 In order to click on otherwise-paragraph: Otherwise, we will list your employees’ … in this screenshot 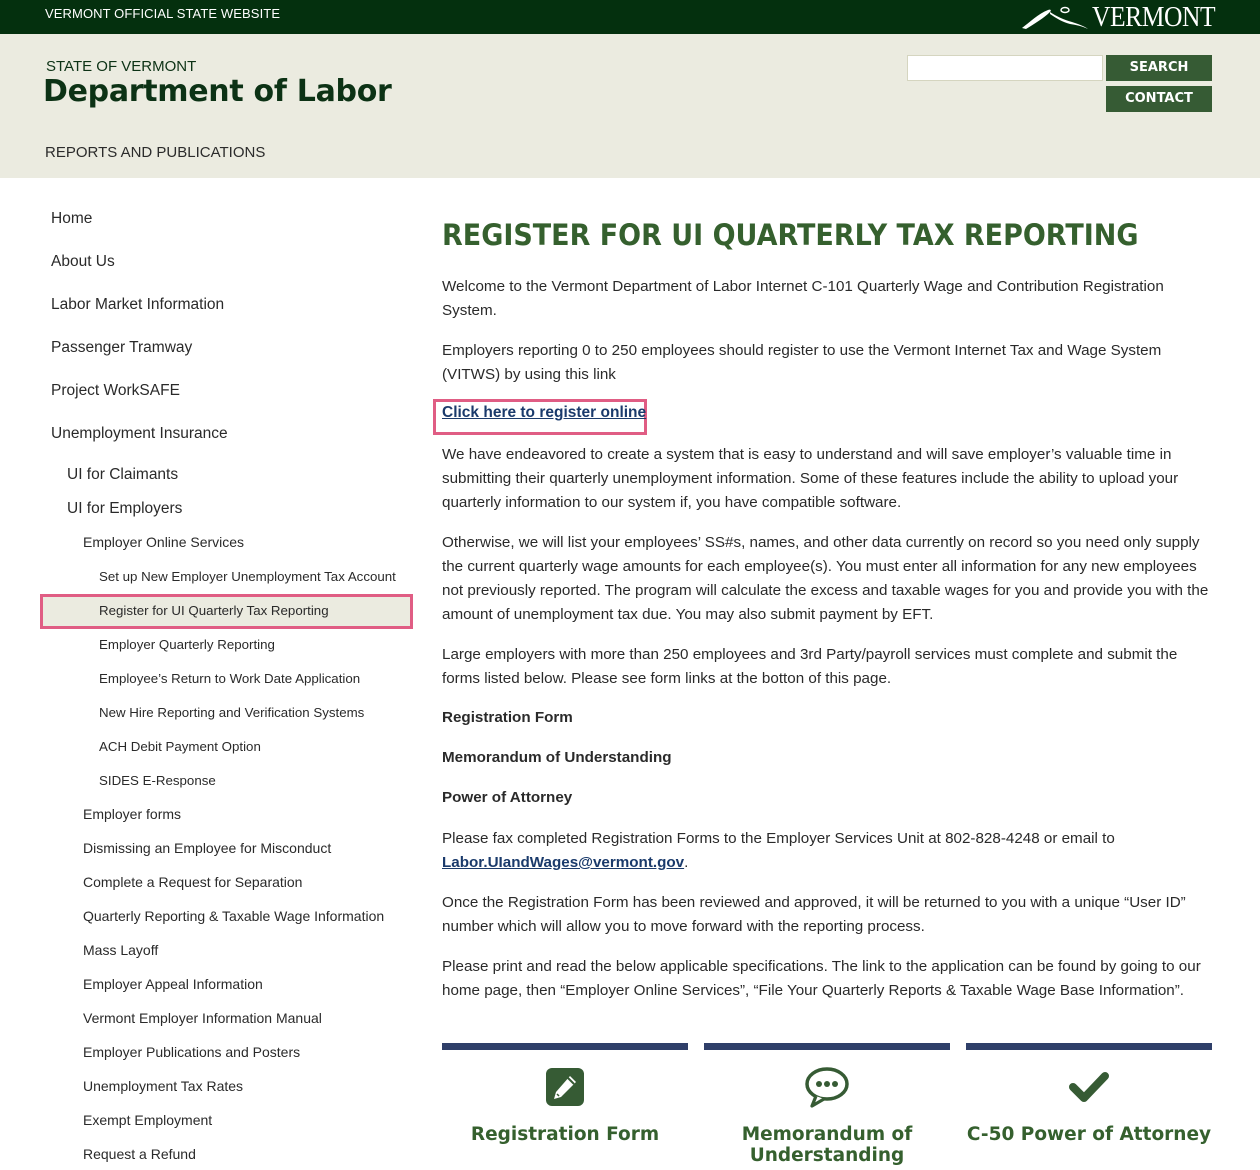, I will do `click(825, 578)`.